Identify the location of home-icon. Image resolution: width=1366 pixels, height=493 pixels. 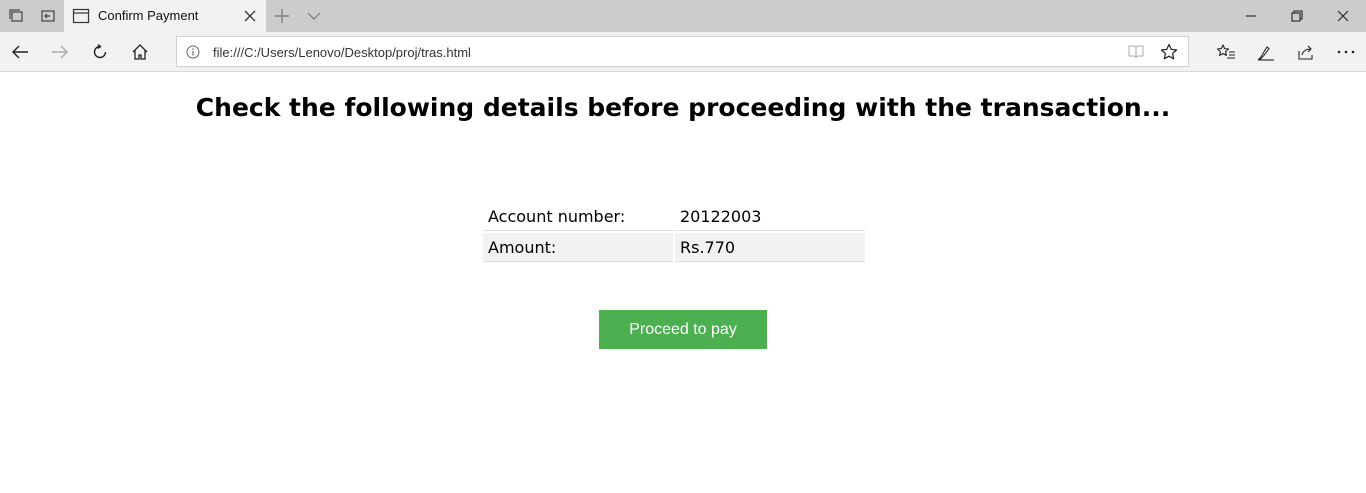
(140, 52).